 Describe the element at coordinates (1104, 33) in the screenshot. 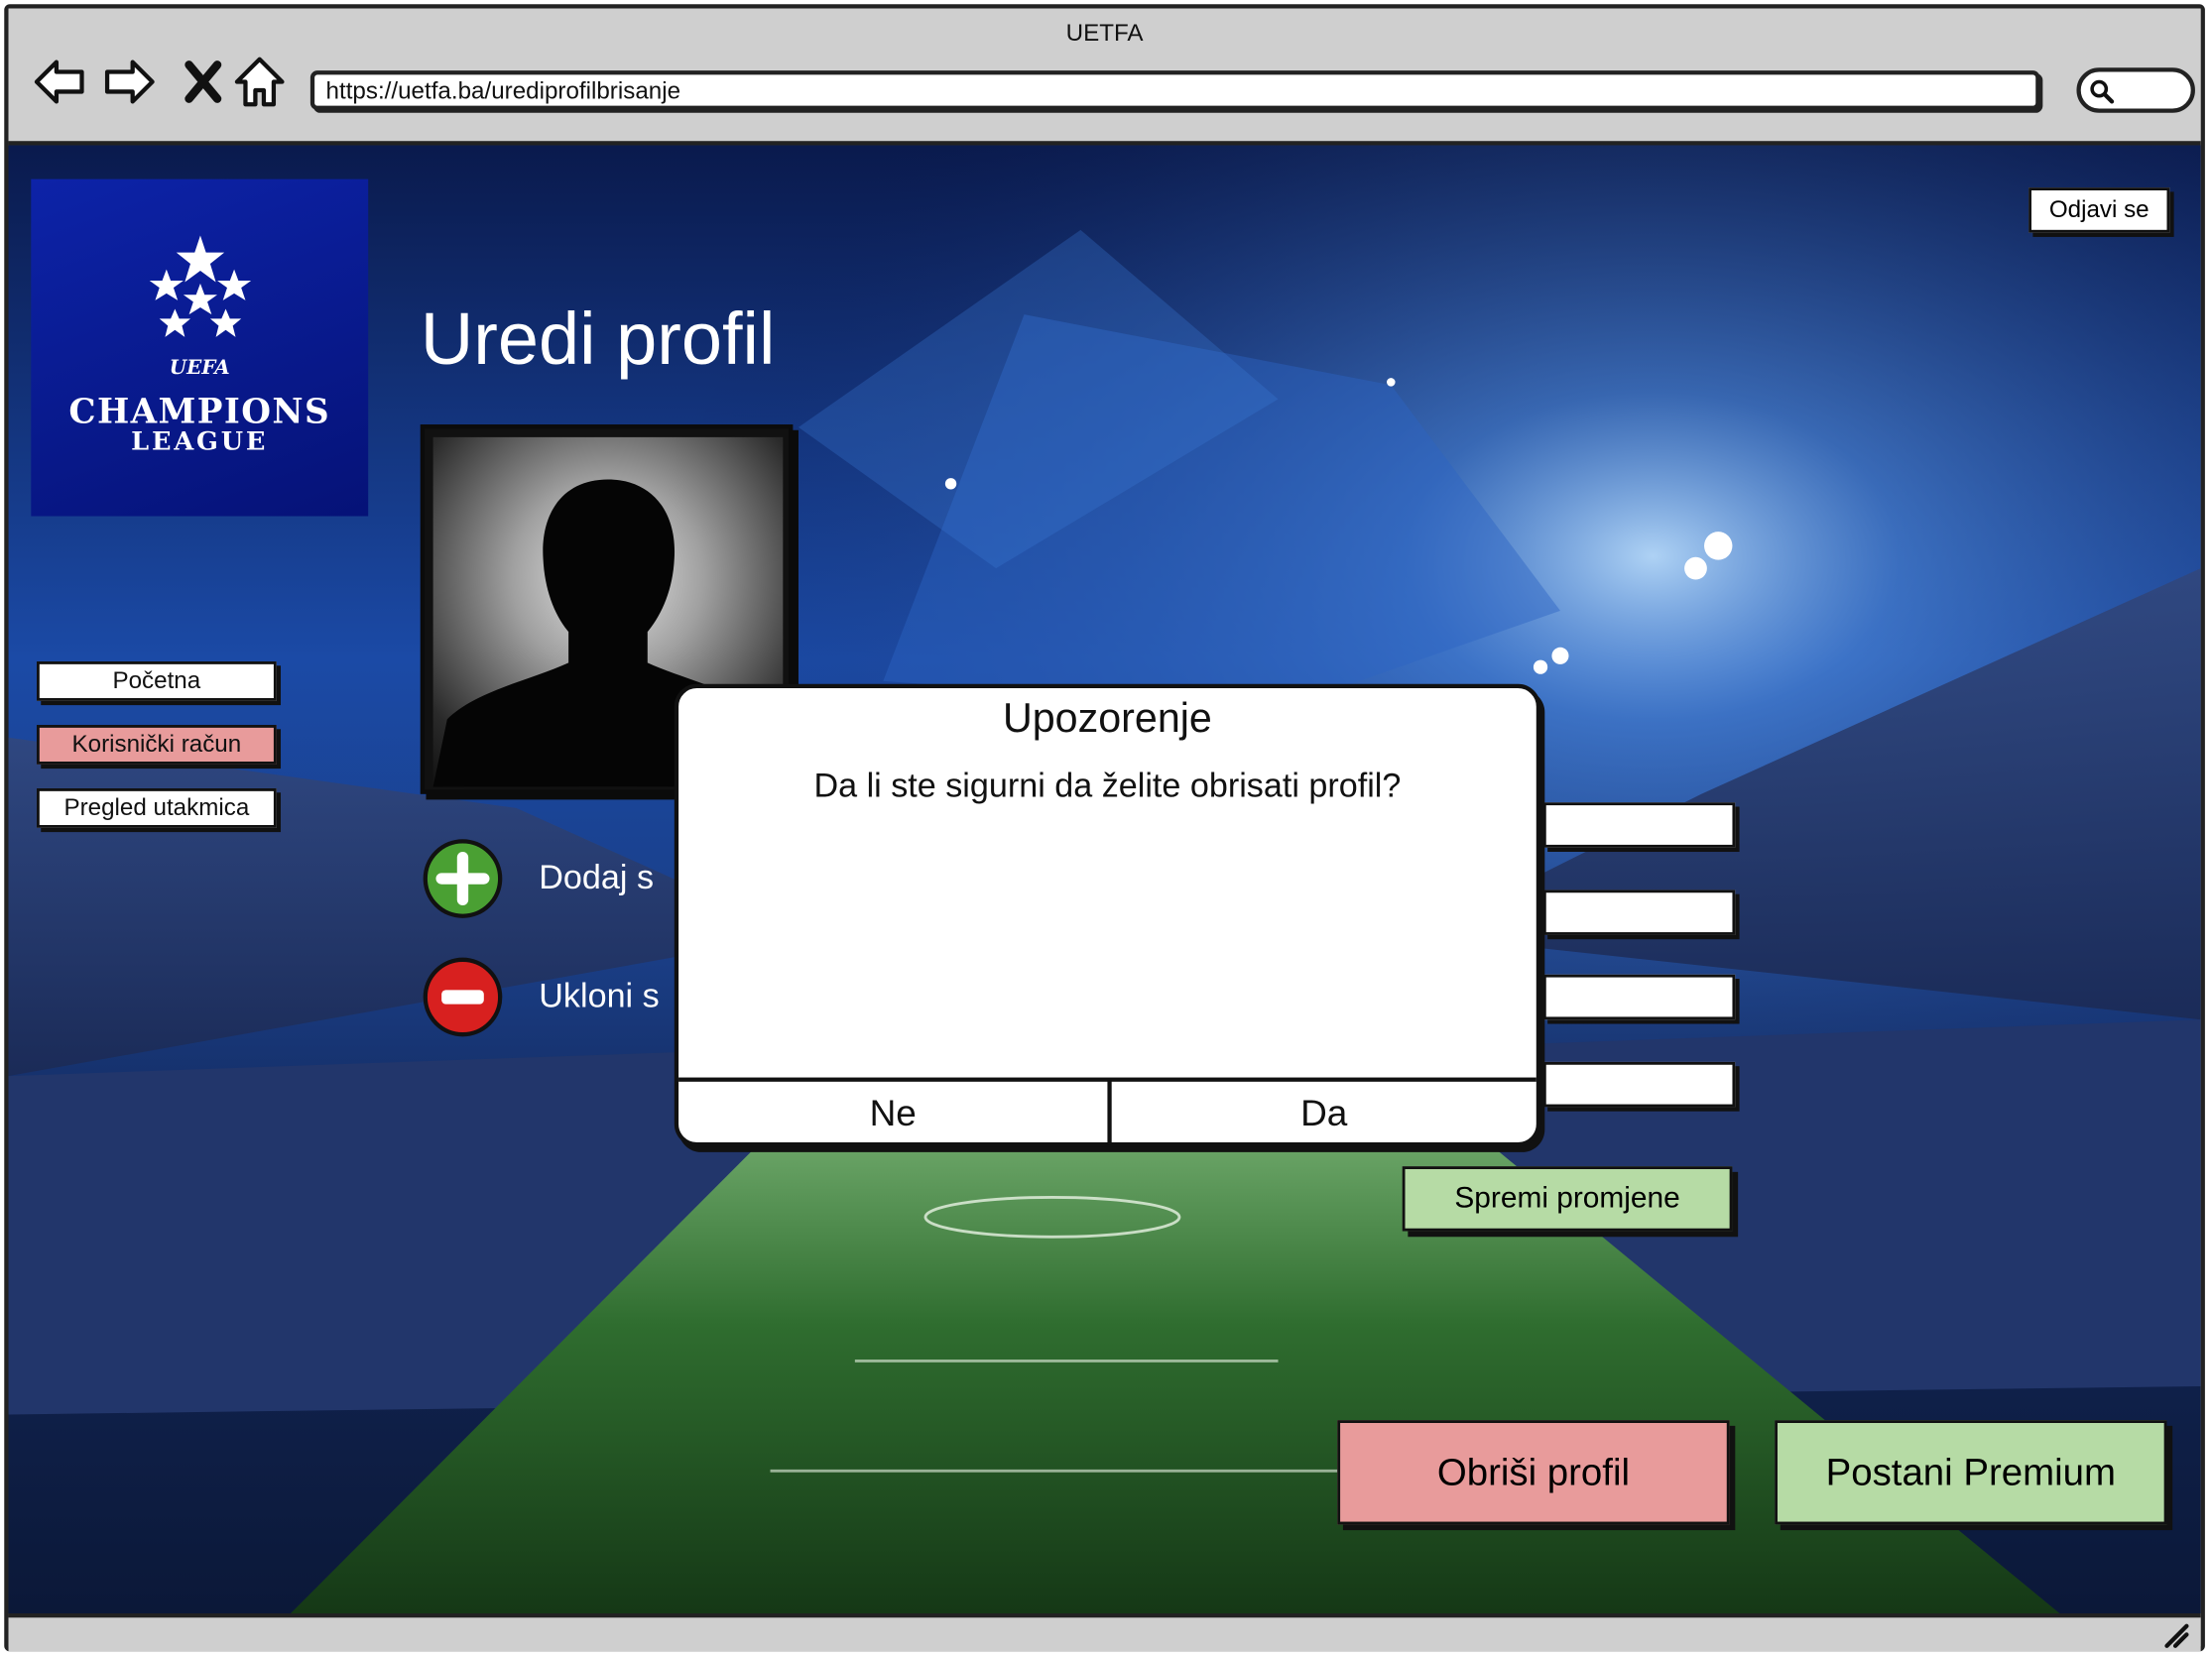

I see `window-title: UETFA` at that location.